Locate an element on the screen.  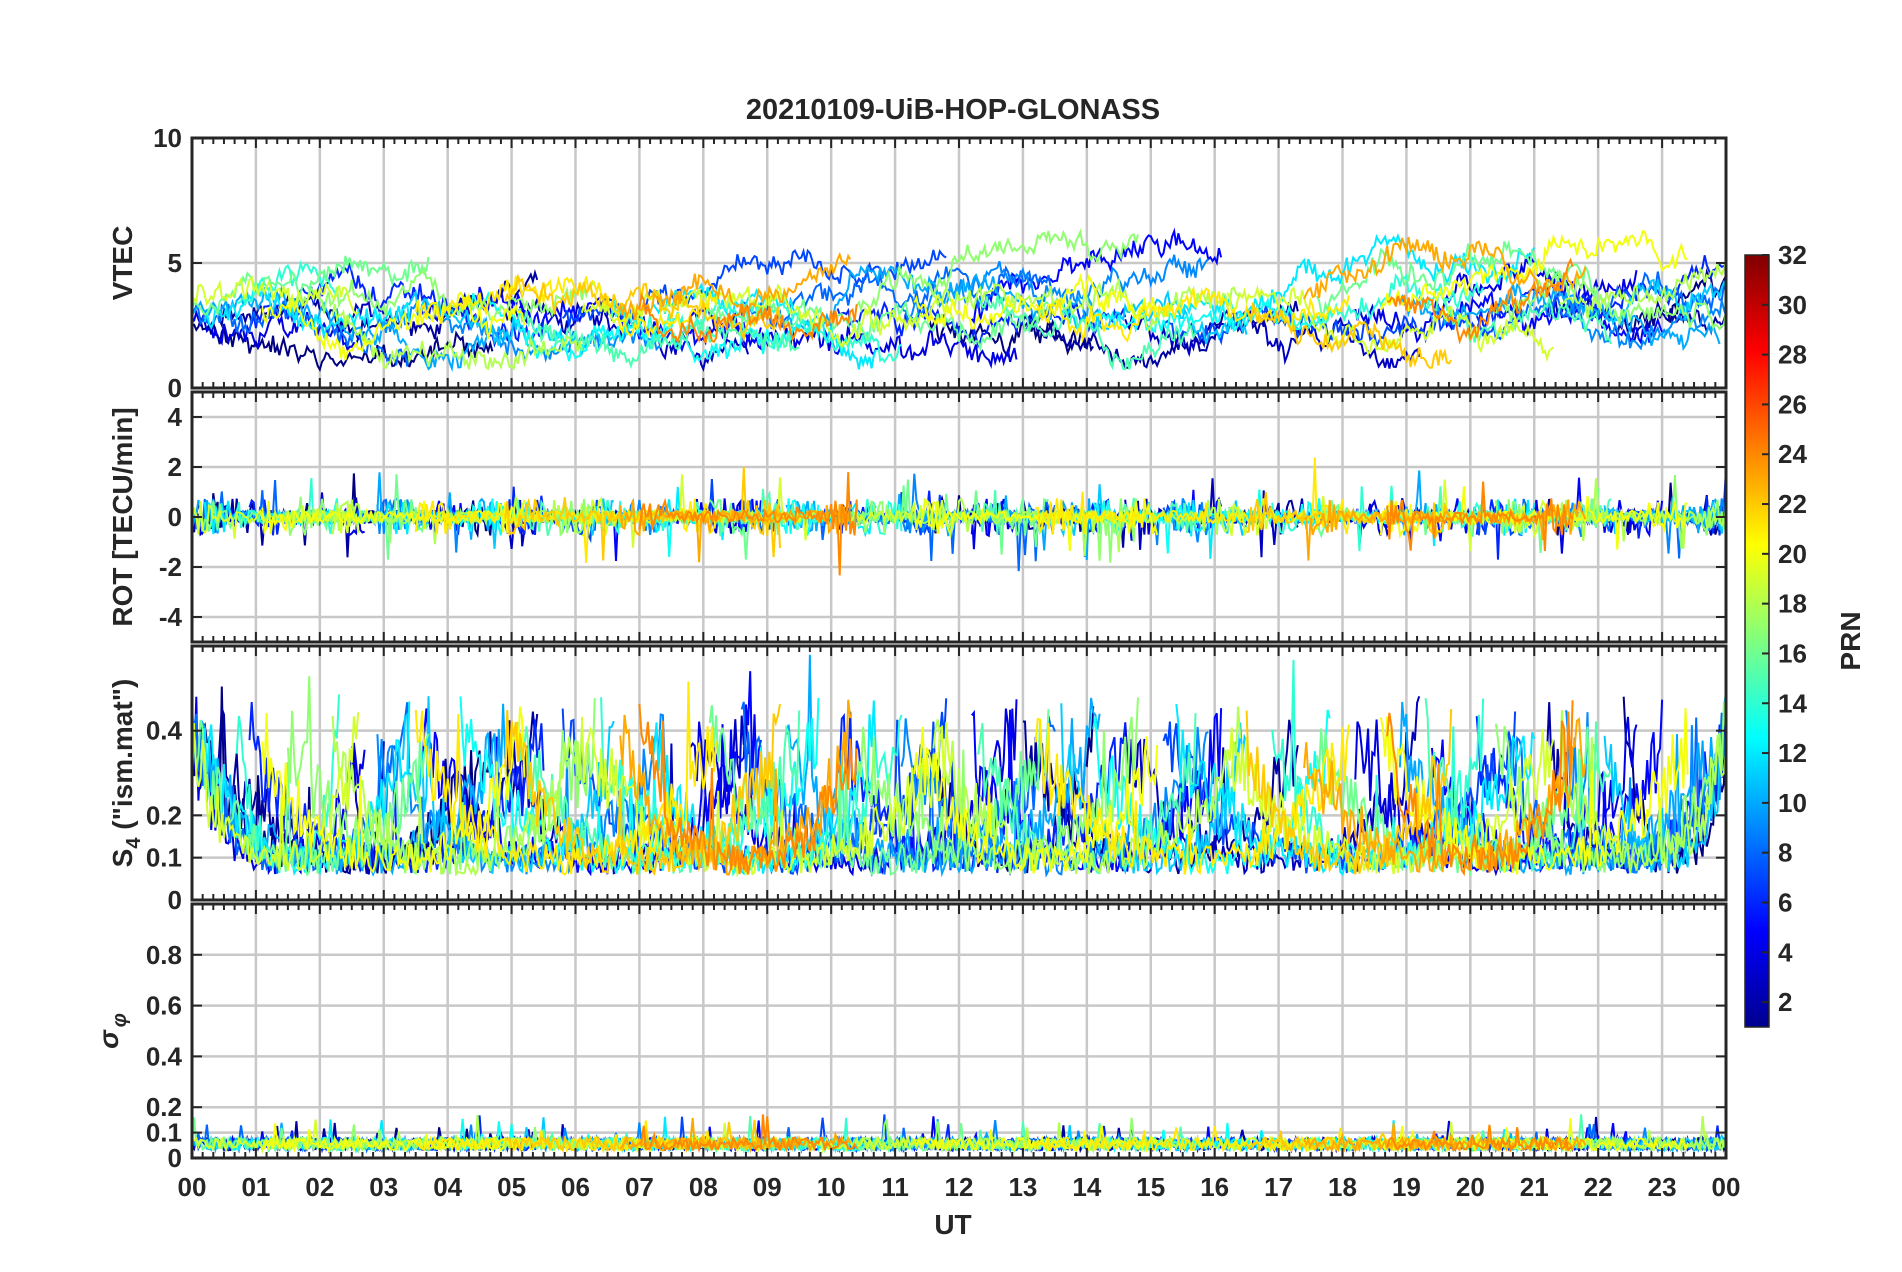
y-axis-label: σφ is located at coordinates (112, 1031).